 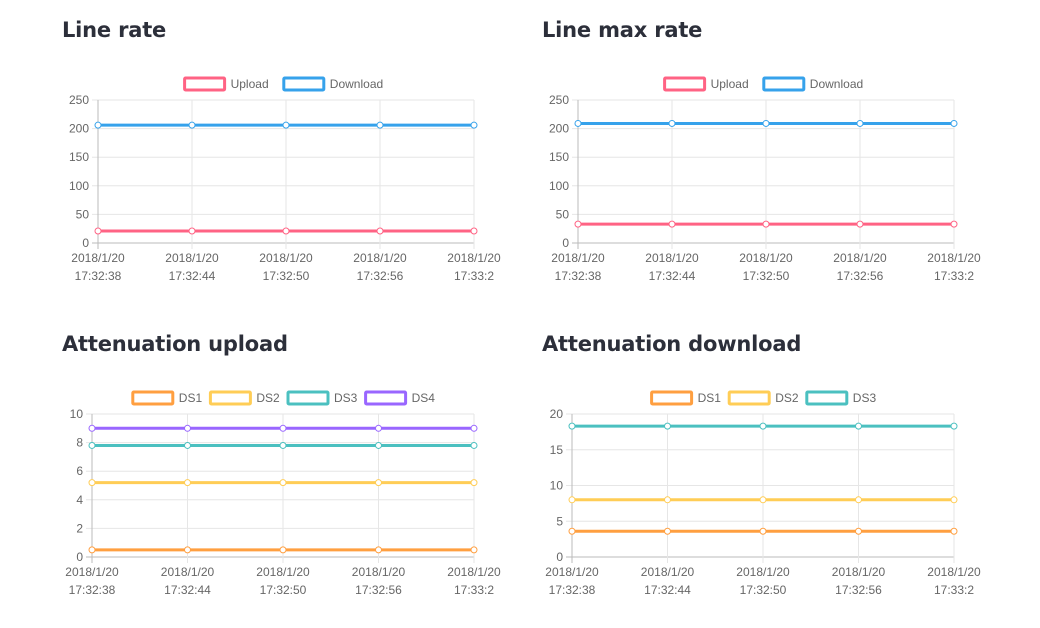 I want to click on legend-label: DS4, so click(x=424, y=398).